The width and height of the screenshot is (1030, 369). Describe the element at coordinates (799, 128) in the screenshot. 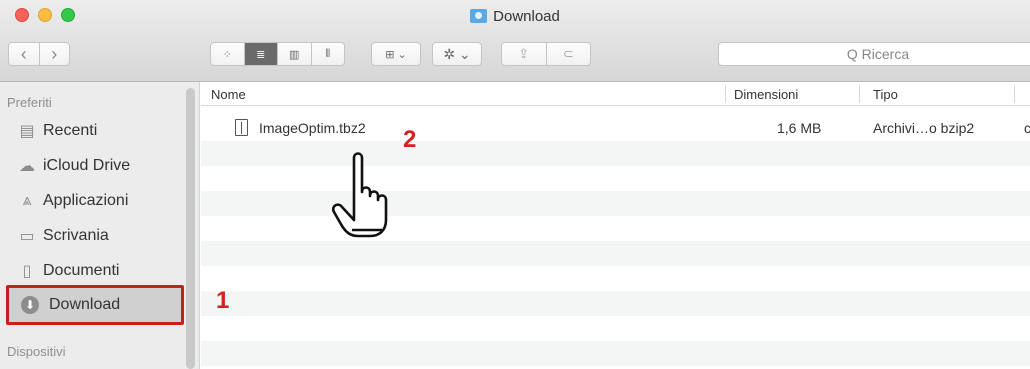

I see `file-size: 1,6 MB` at that location.